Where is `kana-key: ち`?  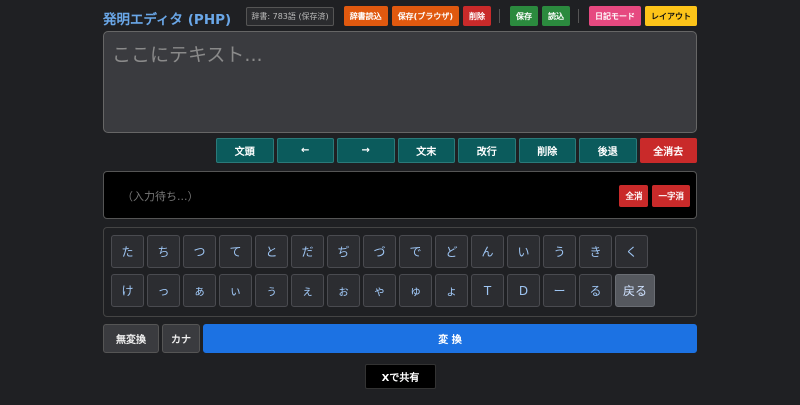 kana-key: ち is located at coordinates (163, 251).